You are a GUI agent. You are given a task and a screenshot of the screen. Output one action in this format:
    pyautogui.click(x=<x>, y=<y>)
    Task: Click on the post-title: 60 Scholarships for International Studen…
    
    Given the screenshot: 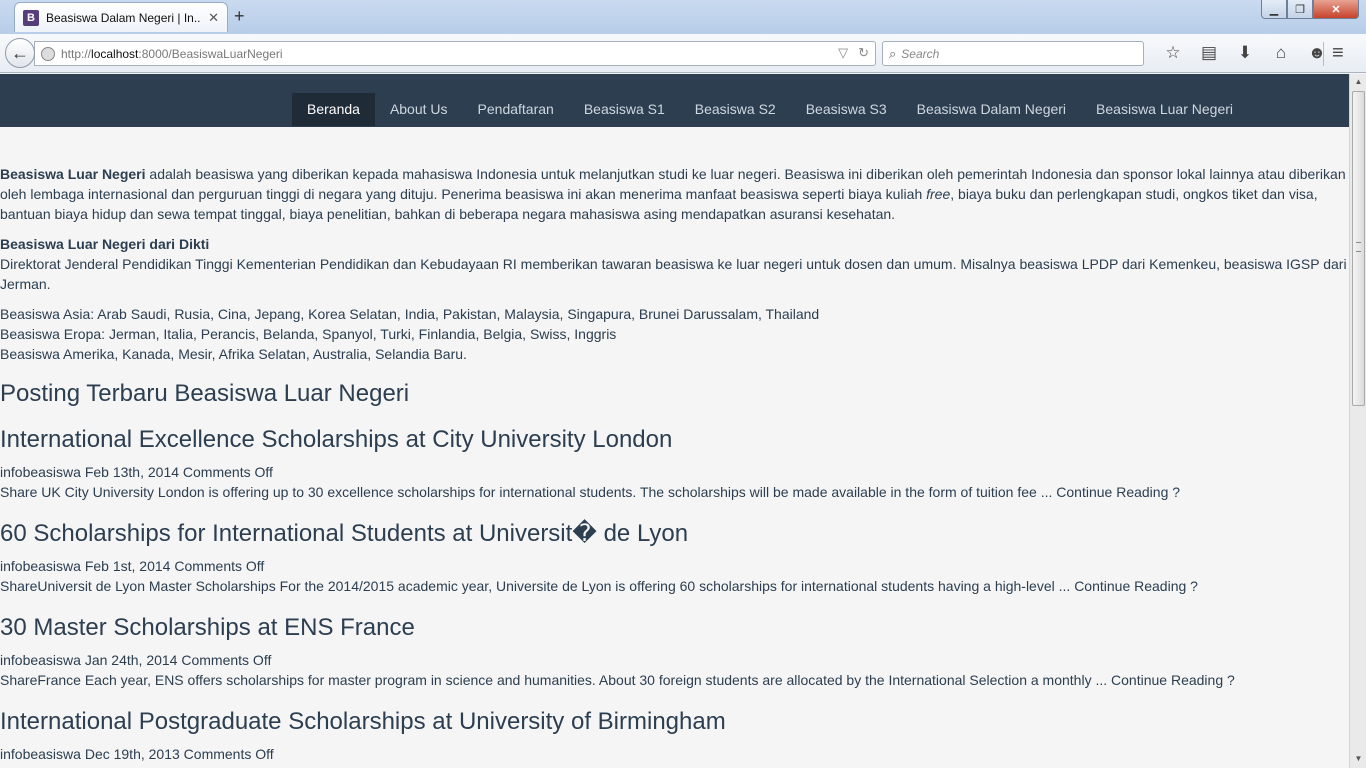 What is the action you would take?
    pyautogui.click(x=674, y=534)
    